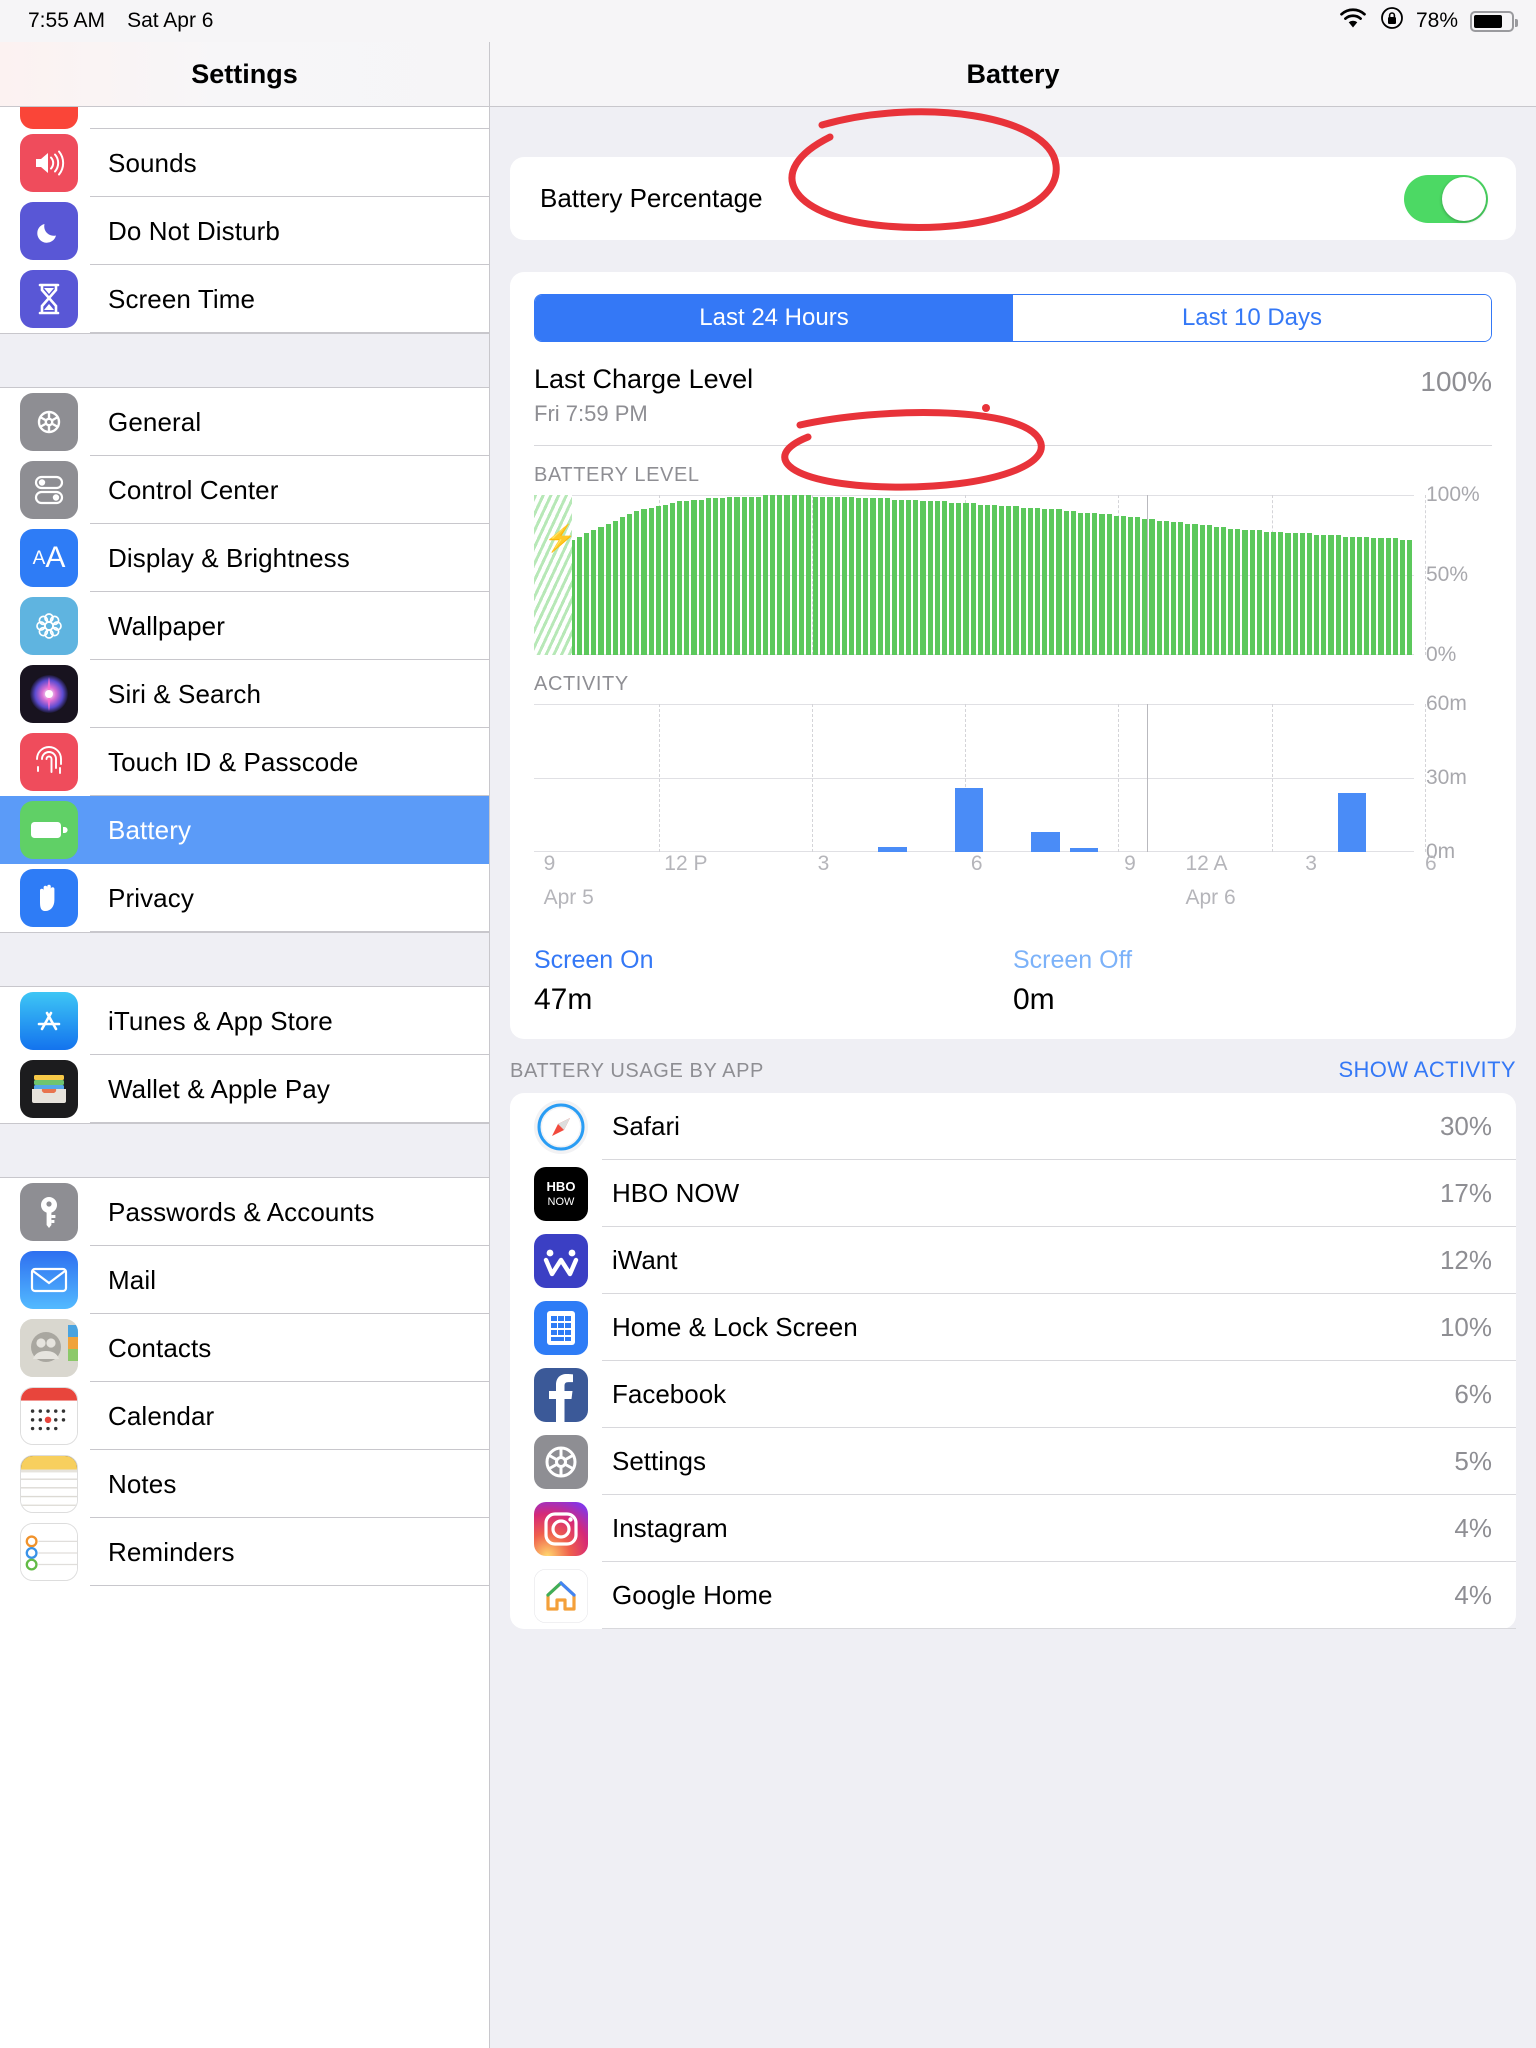 This screenshot has width=1536, height=2048. I want to click on sidebar-nav-bar: Settings, so click(245, 74).